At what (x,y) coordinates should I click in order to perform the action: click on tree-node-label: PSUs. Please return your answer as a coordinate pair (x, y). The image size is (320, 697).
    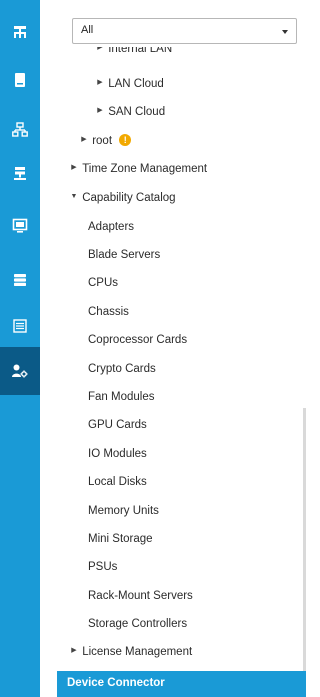
    Looking at the image, I should click on (103, 567).